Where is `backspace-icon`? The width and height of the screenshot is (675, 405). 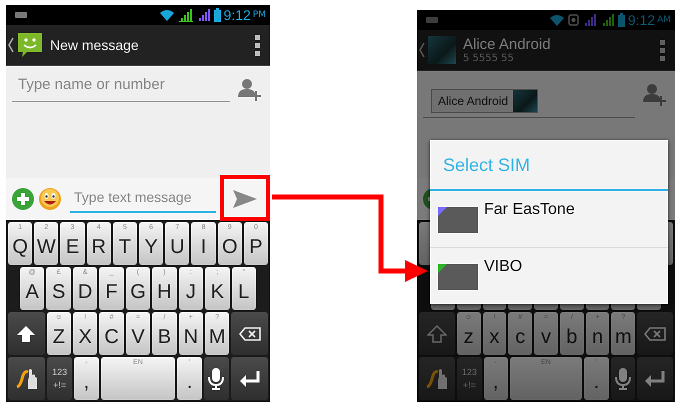 backspace-icon is located at coordinates (249, 333).